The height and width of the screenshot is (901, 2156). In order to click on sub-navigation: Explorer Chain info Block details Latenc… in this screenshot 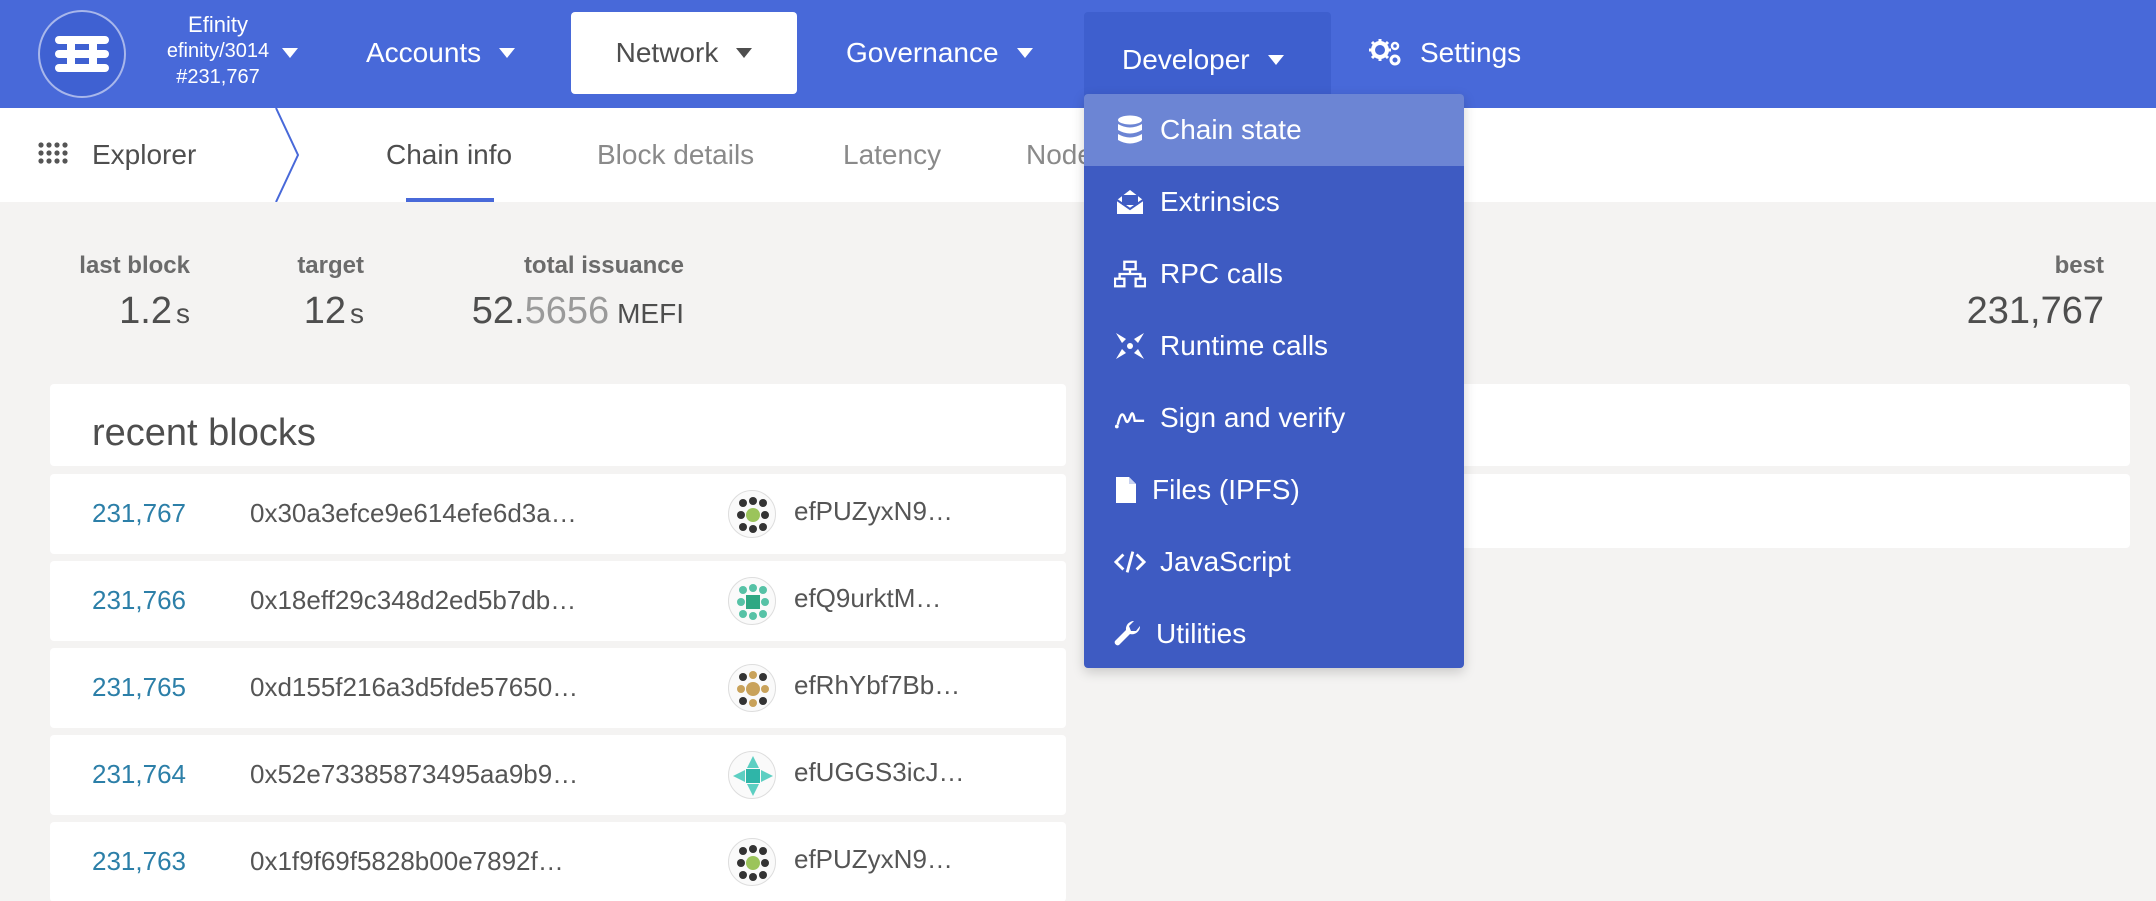, I will do `click(1078, 155)`.